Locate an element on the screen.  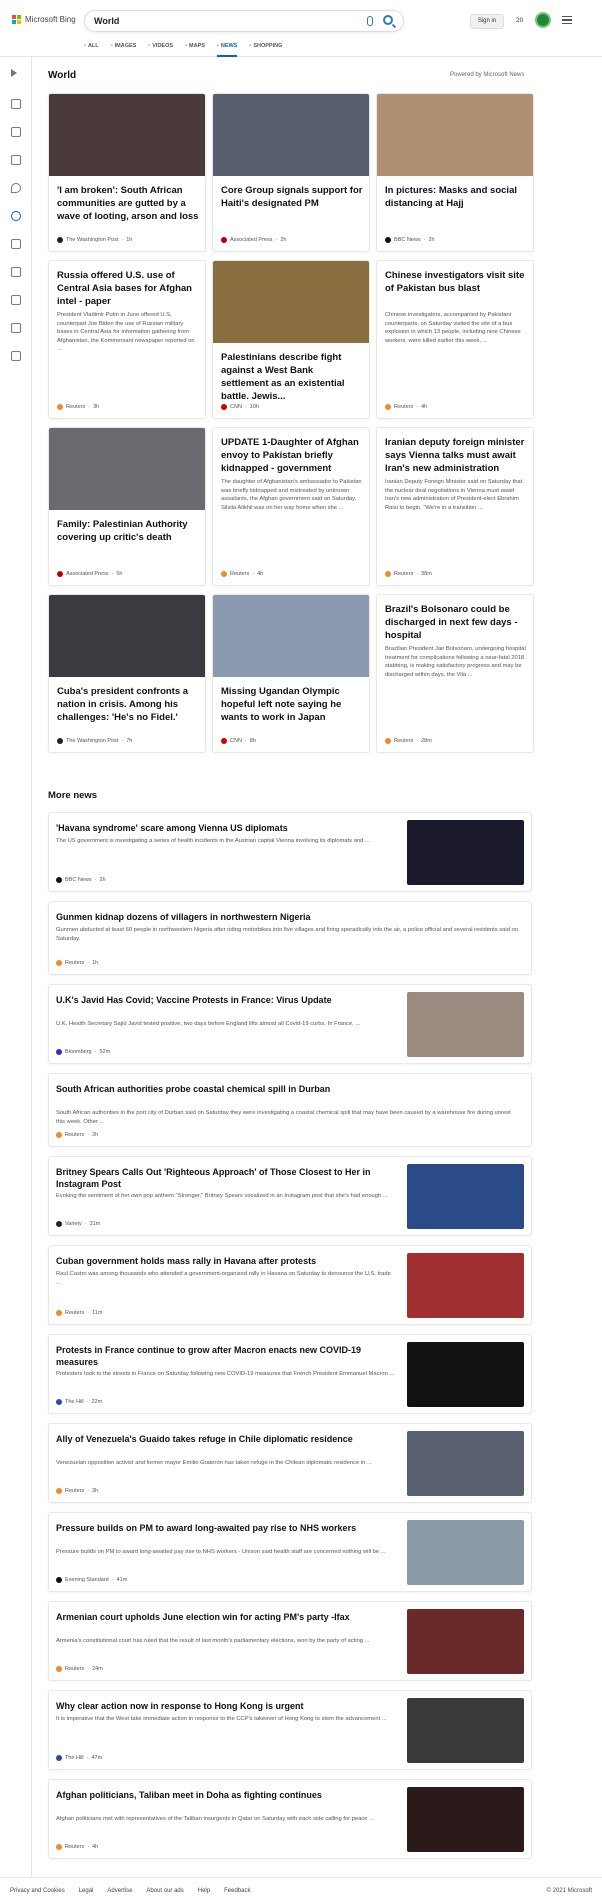
microphone-icon is located at coordinates (370, 21).